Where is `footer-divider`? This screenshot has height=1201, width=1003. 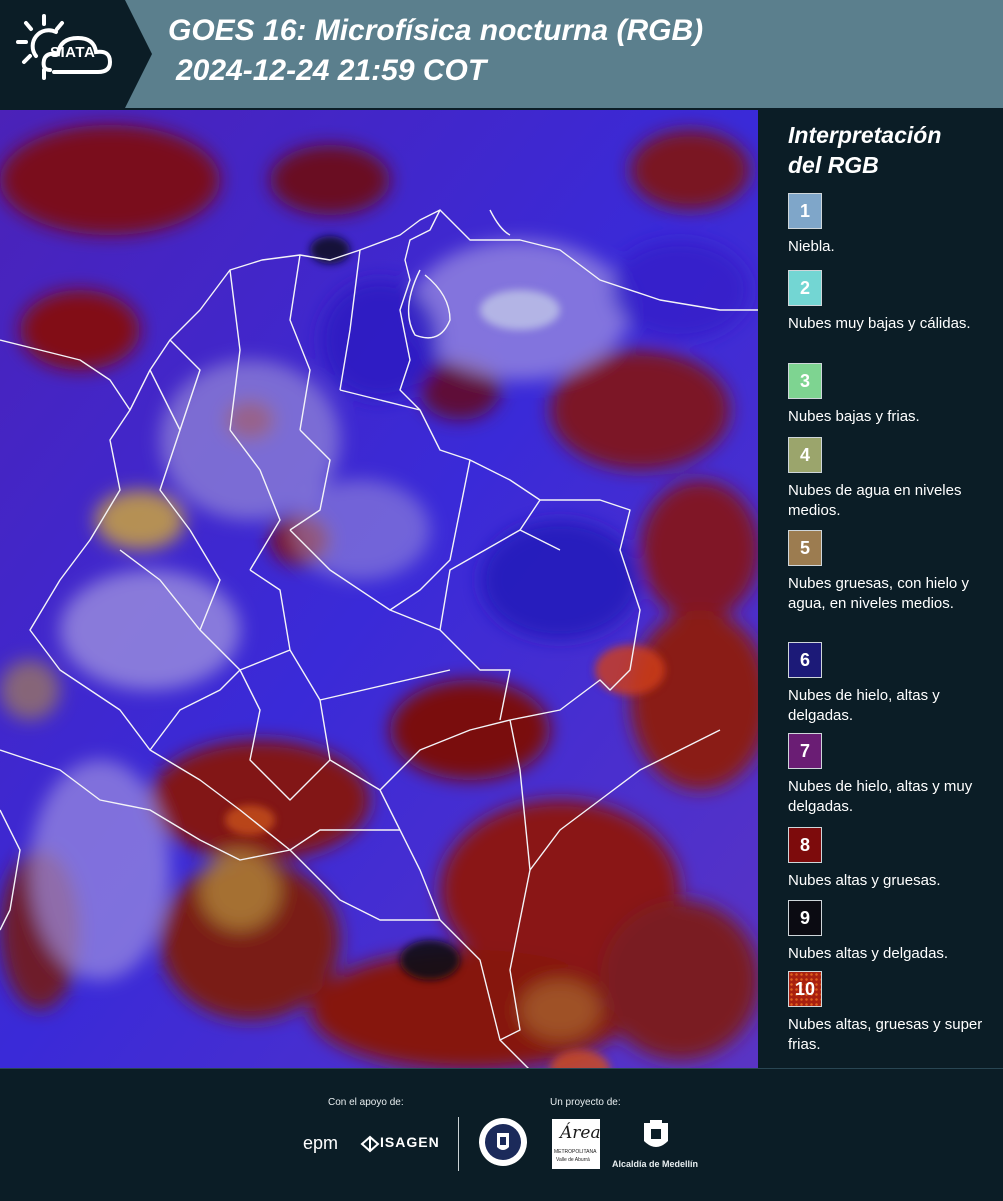
footer-divider is located at coordinates (458, 1144).